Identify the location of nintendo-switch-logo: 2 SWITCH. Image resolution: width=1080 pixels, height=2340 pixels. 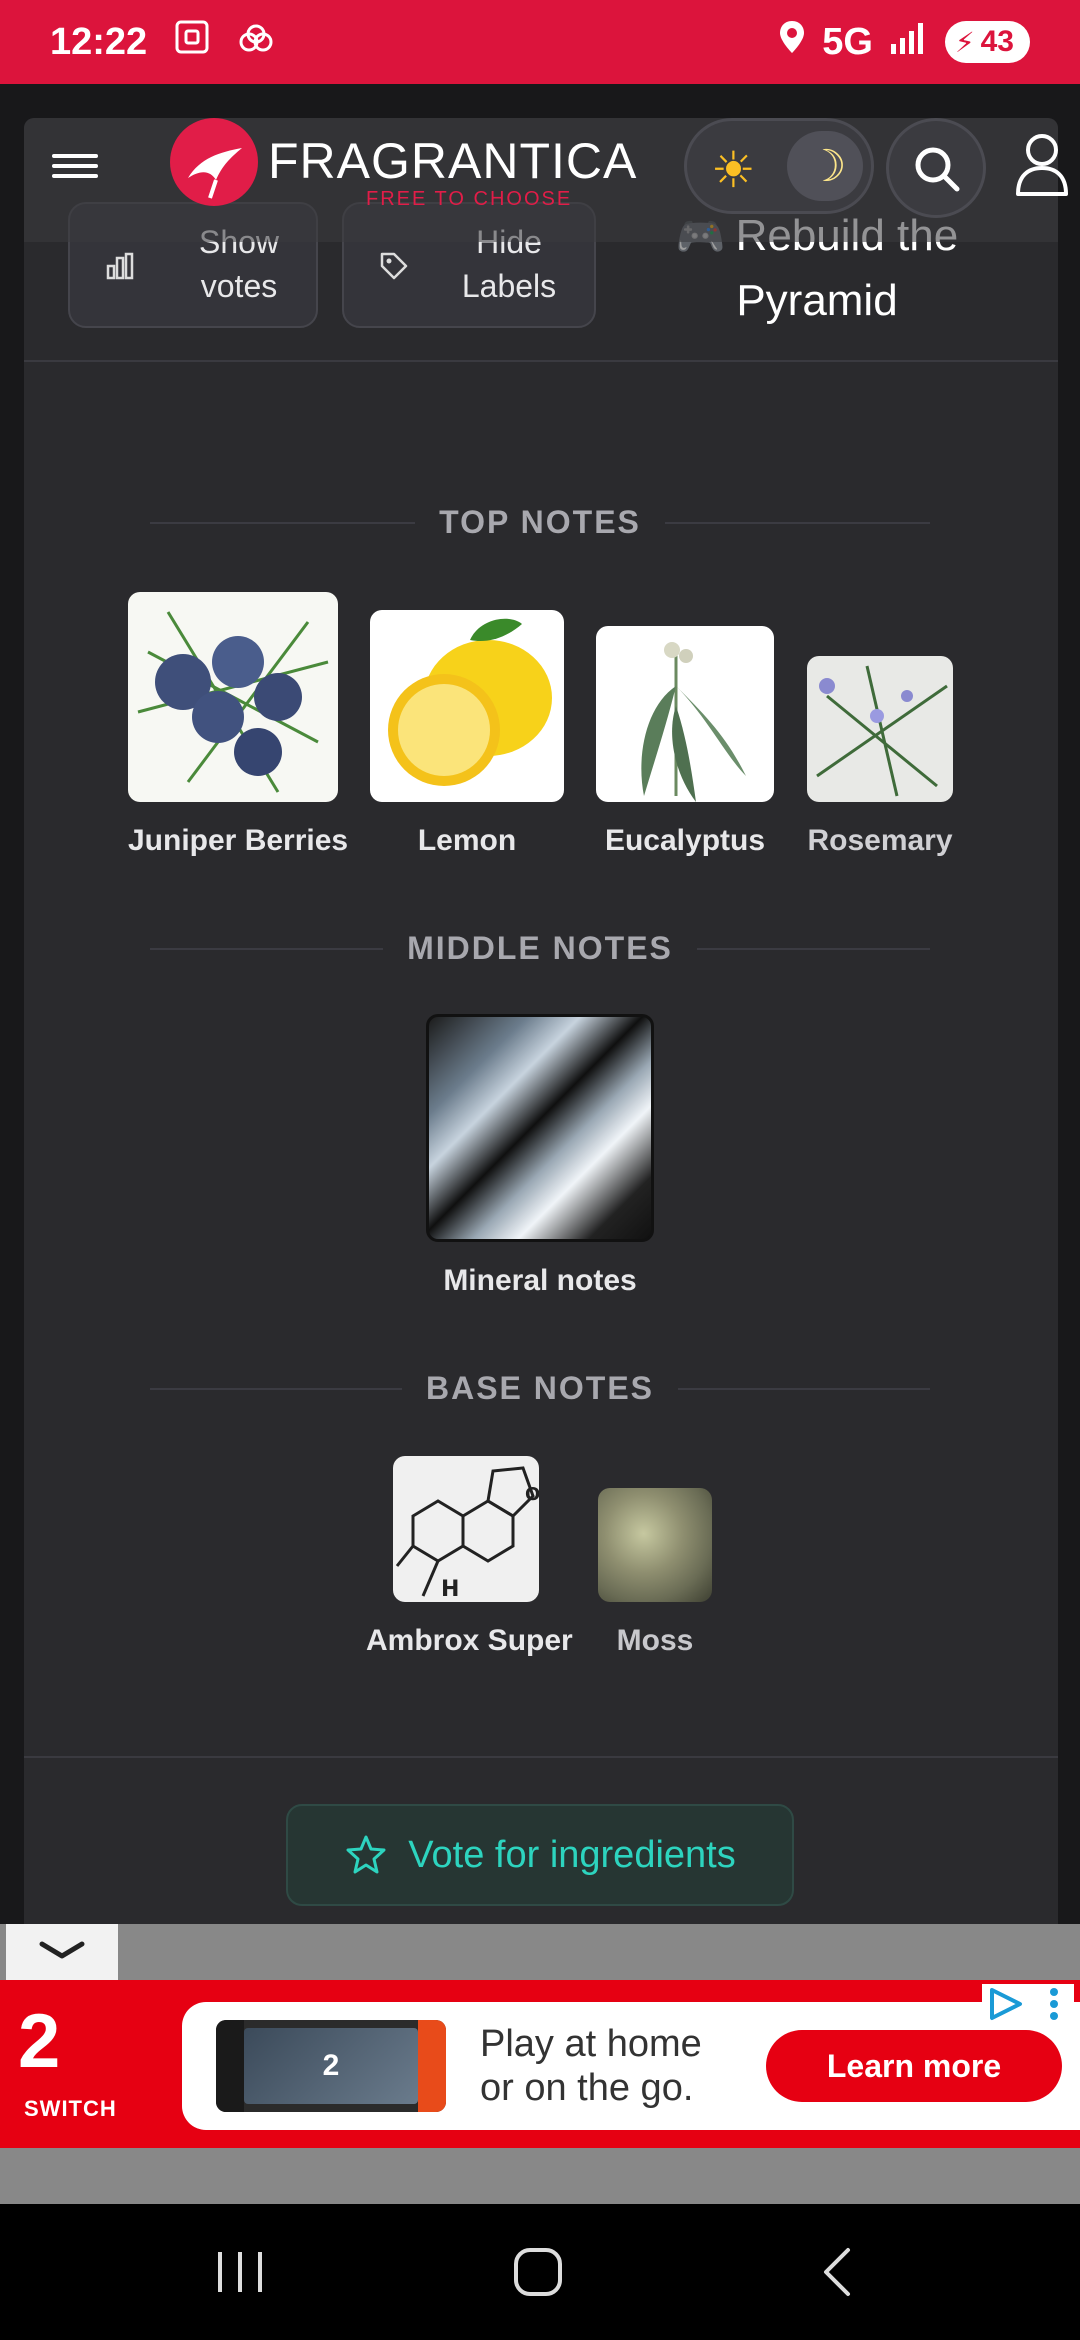
(88, 2063).